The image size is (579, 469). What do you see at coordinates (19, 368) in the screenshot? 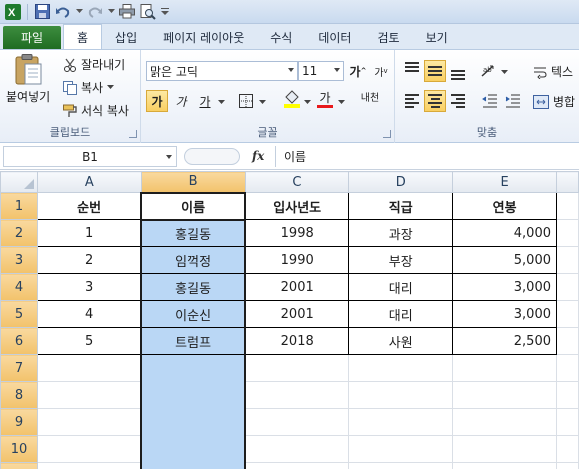
I see `row-header: 7` at bounding box center [19, 368].